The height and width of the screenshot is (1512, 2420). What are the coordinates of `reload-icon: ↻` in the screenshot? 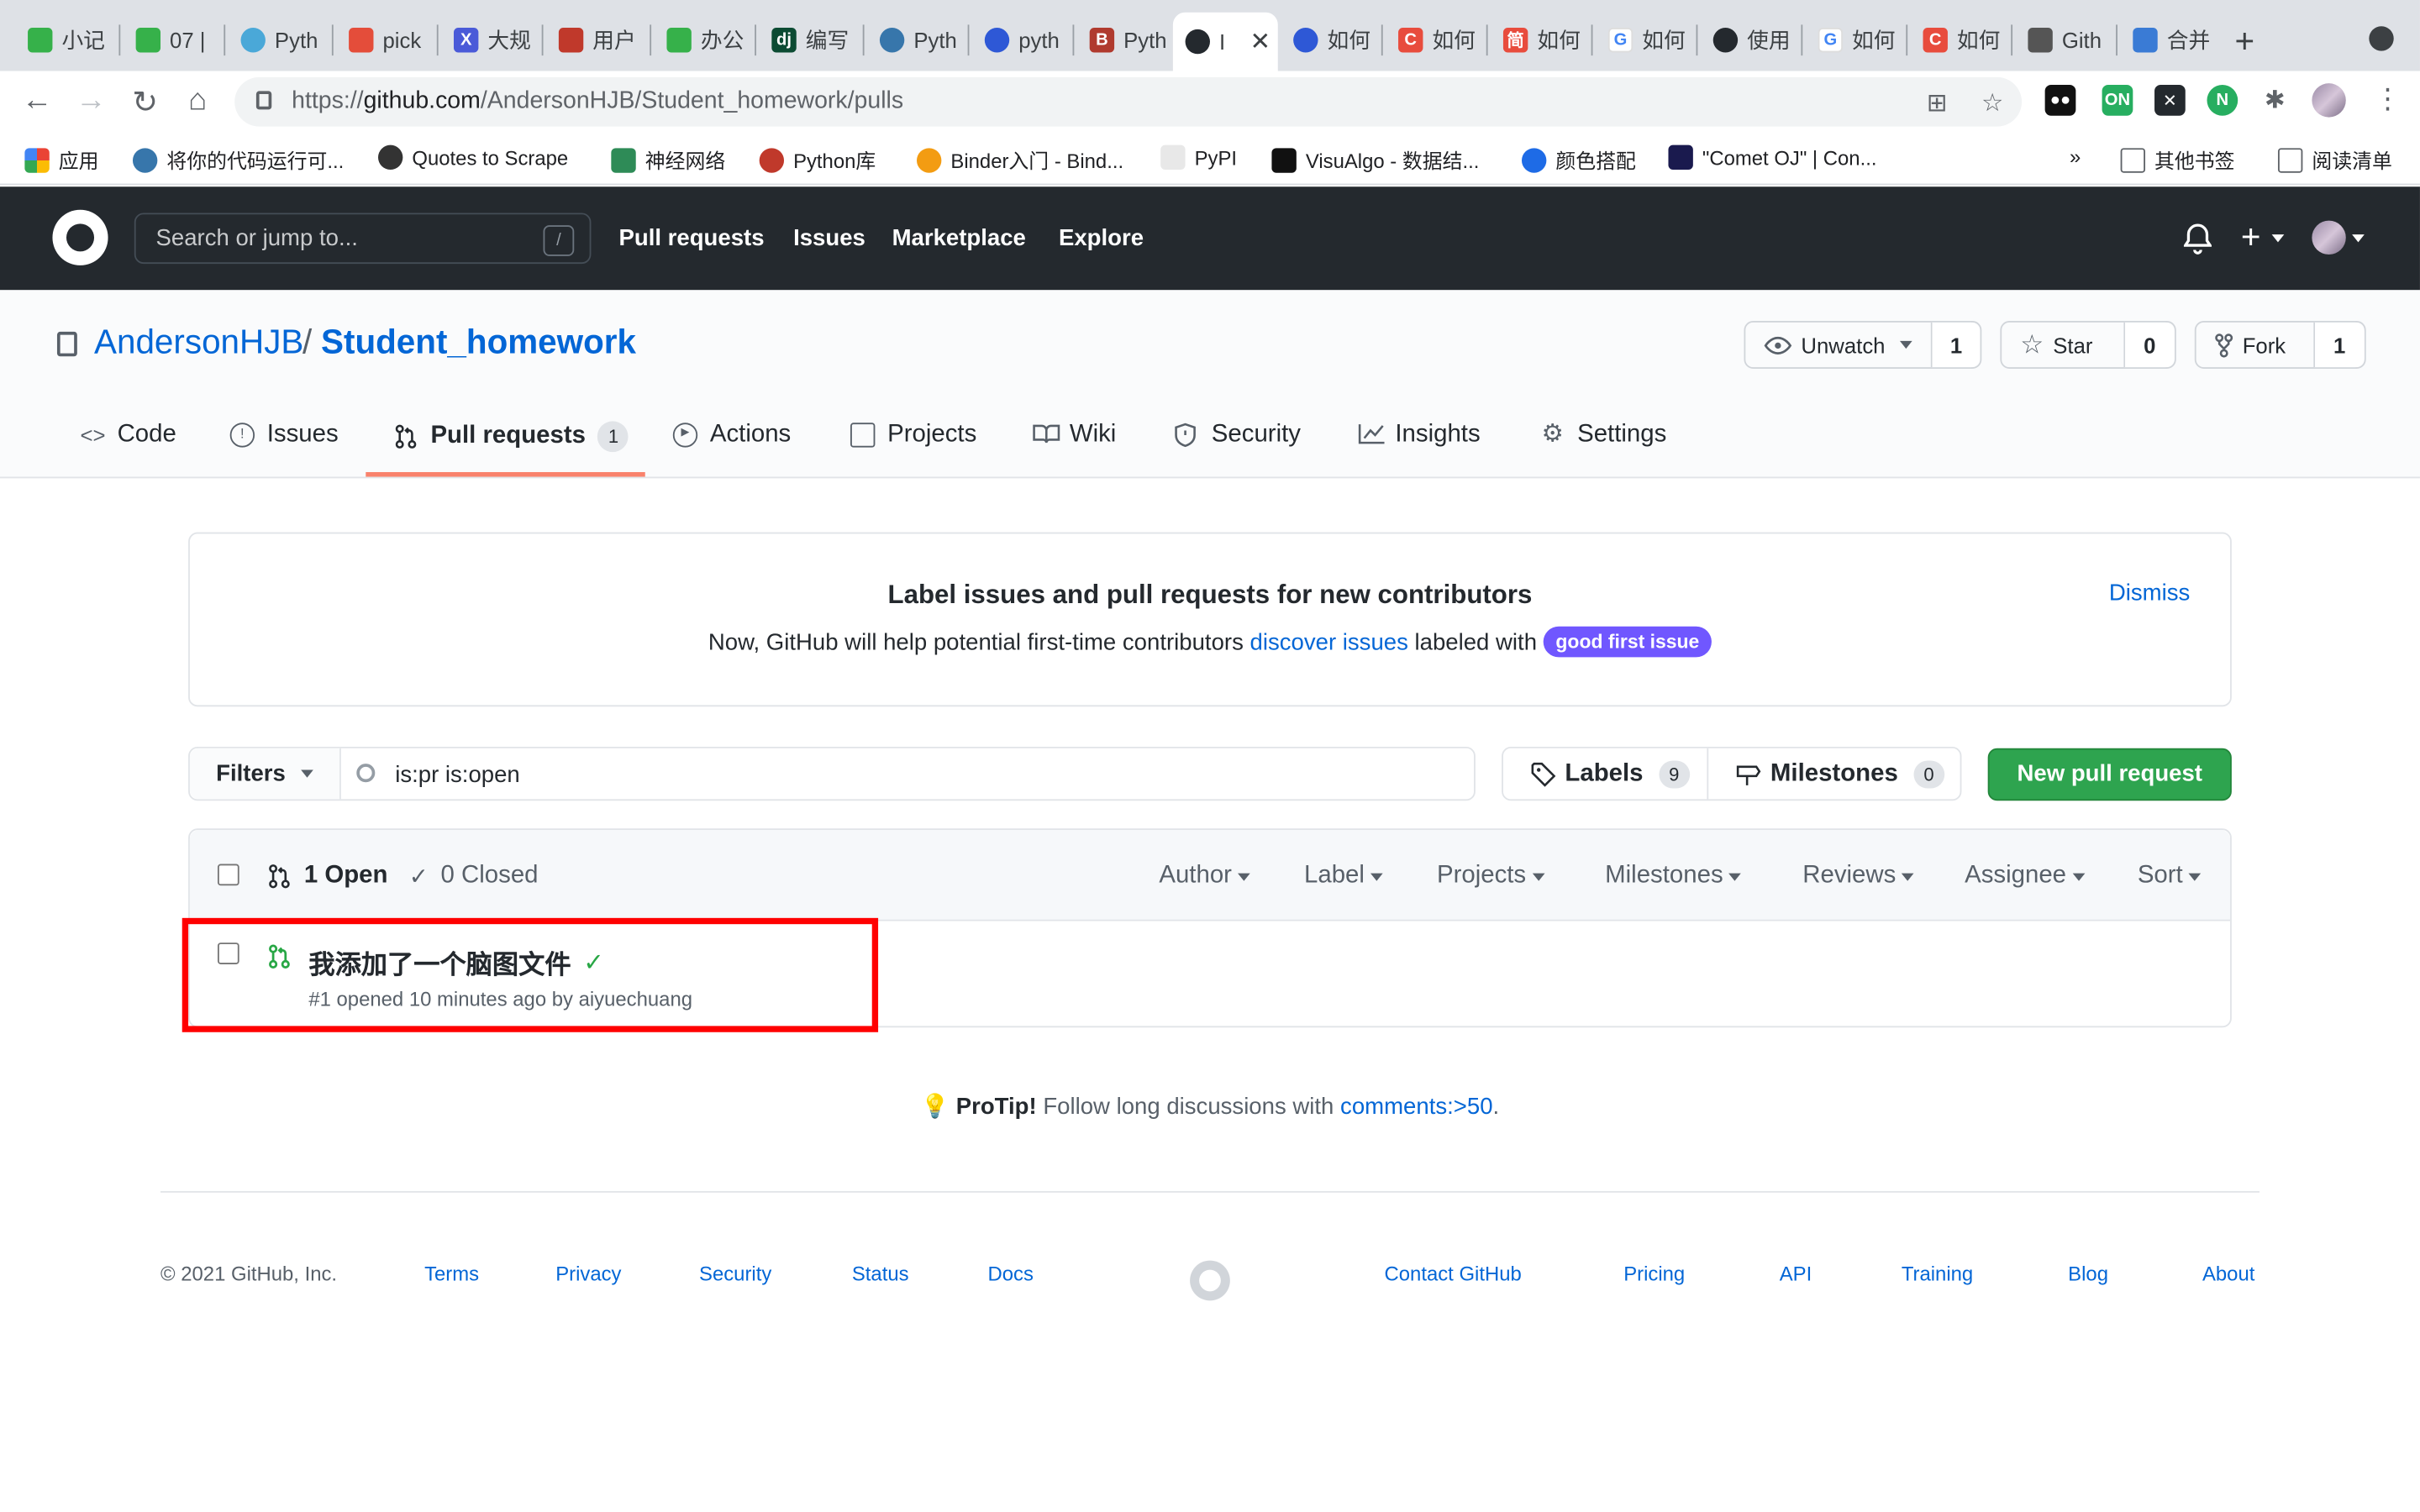 It's located at (146, 102).